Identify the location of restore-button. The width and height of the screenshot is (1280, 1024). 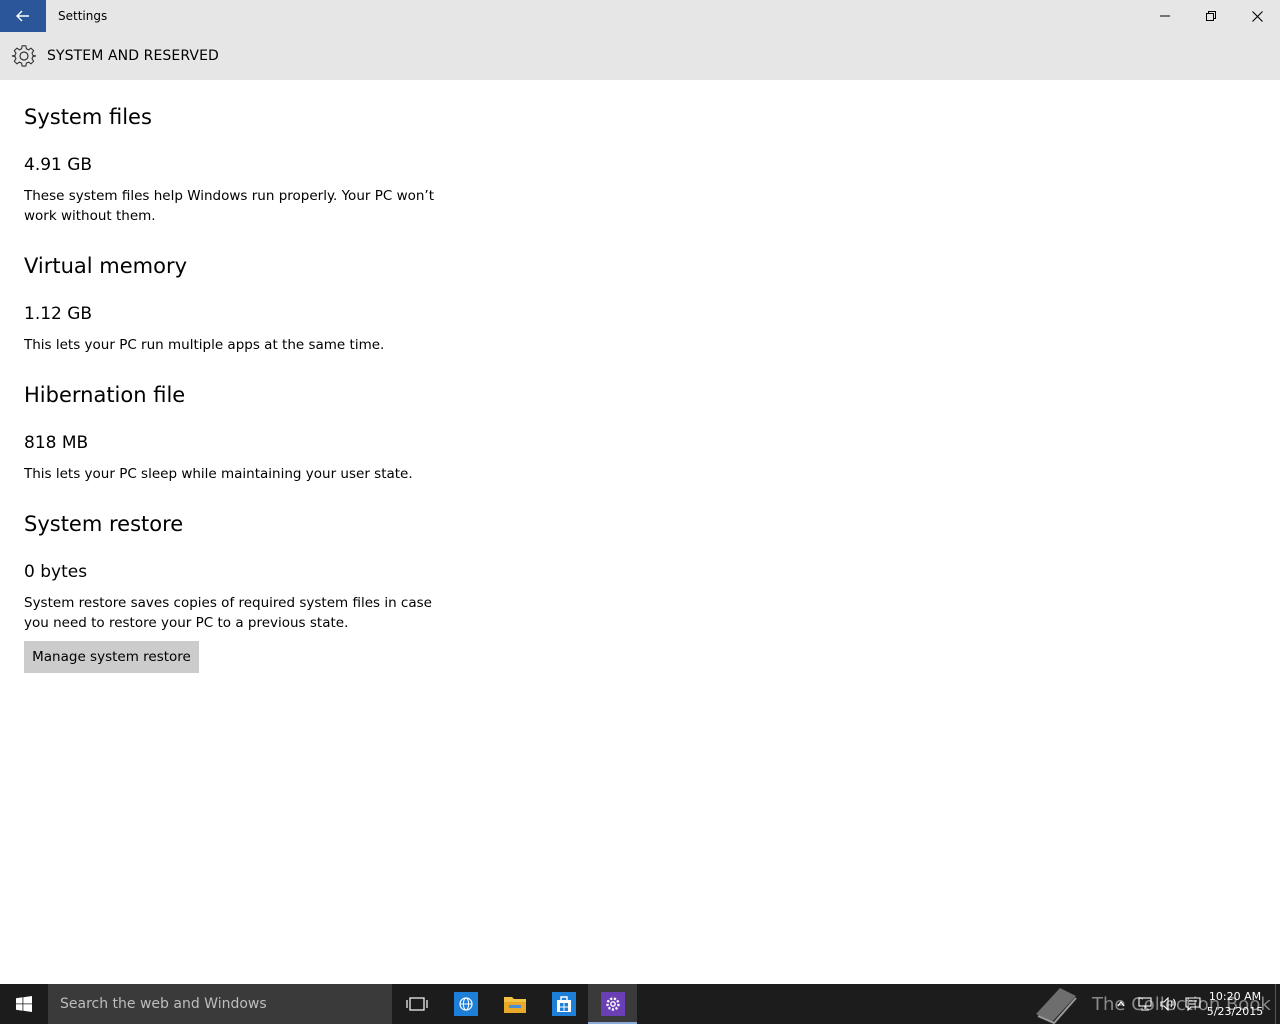
(1211, 16).